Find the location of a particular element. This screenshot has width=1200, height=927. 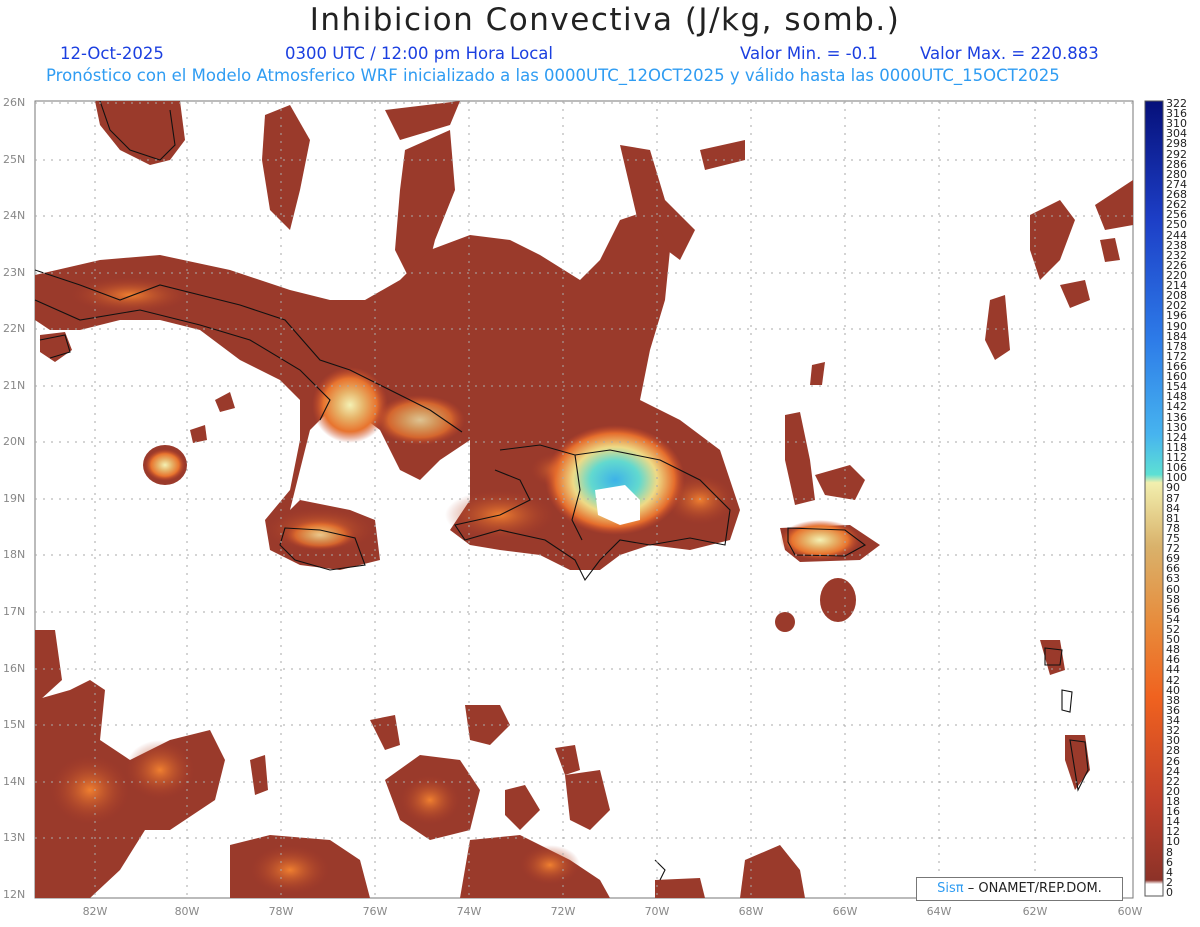

lon-label: 80W is located at coordinates (187, 911).